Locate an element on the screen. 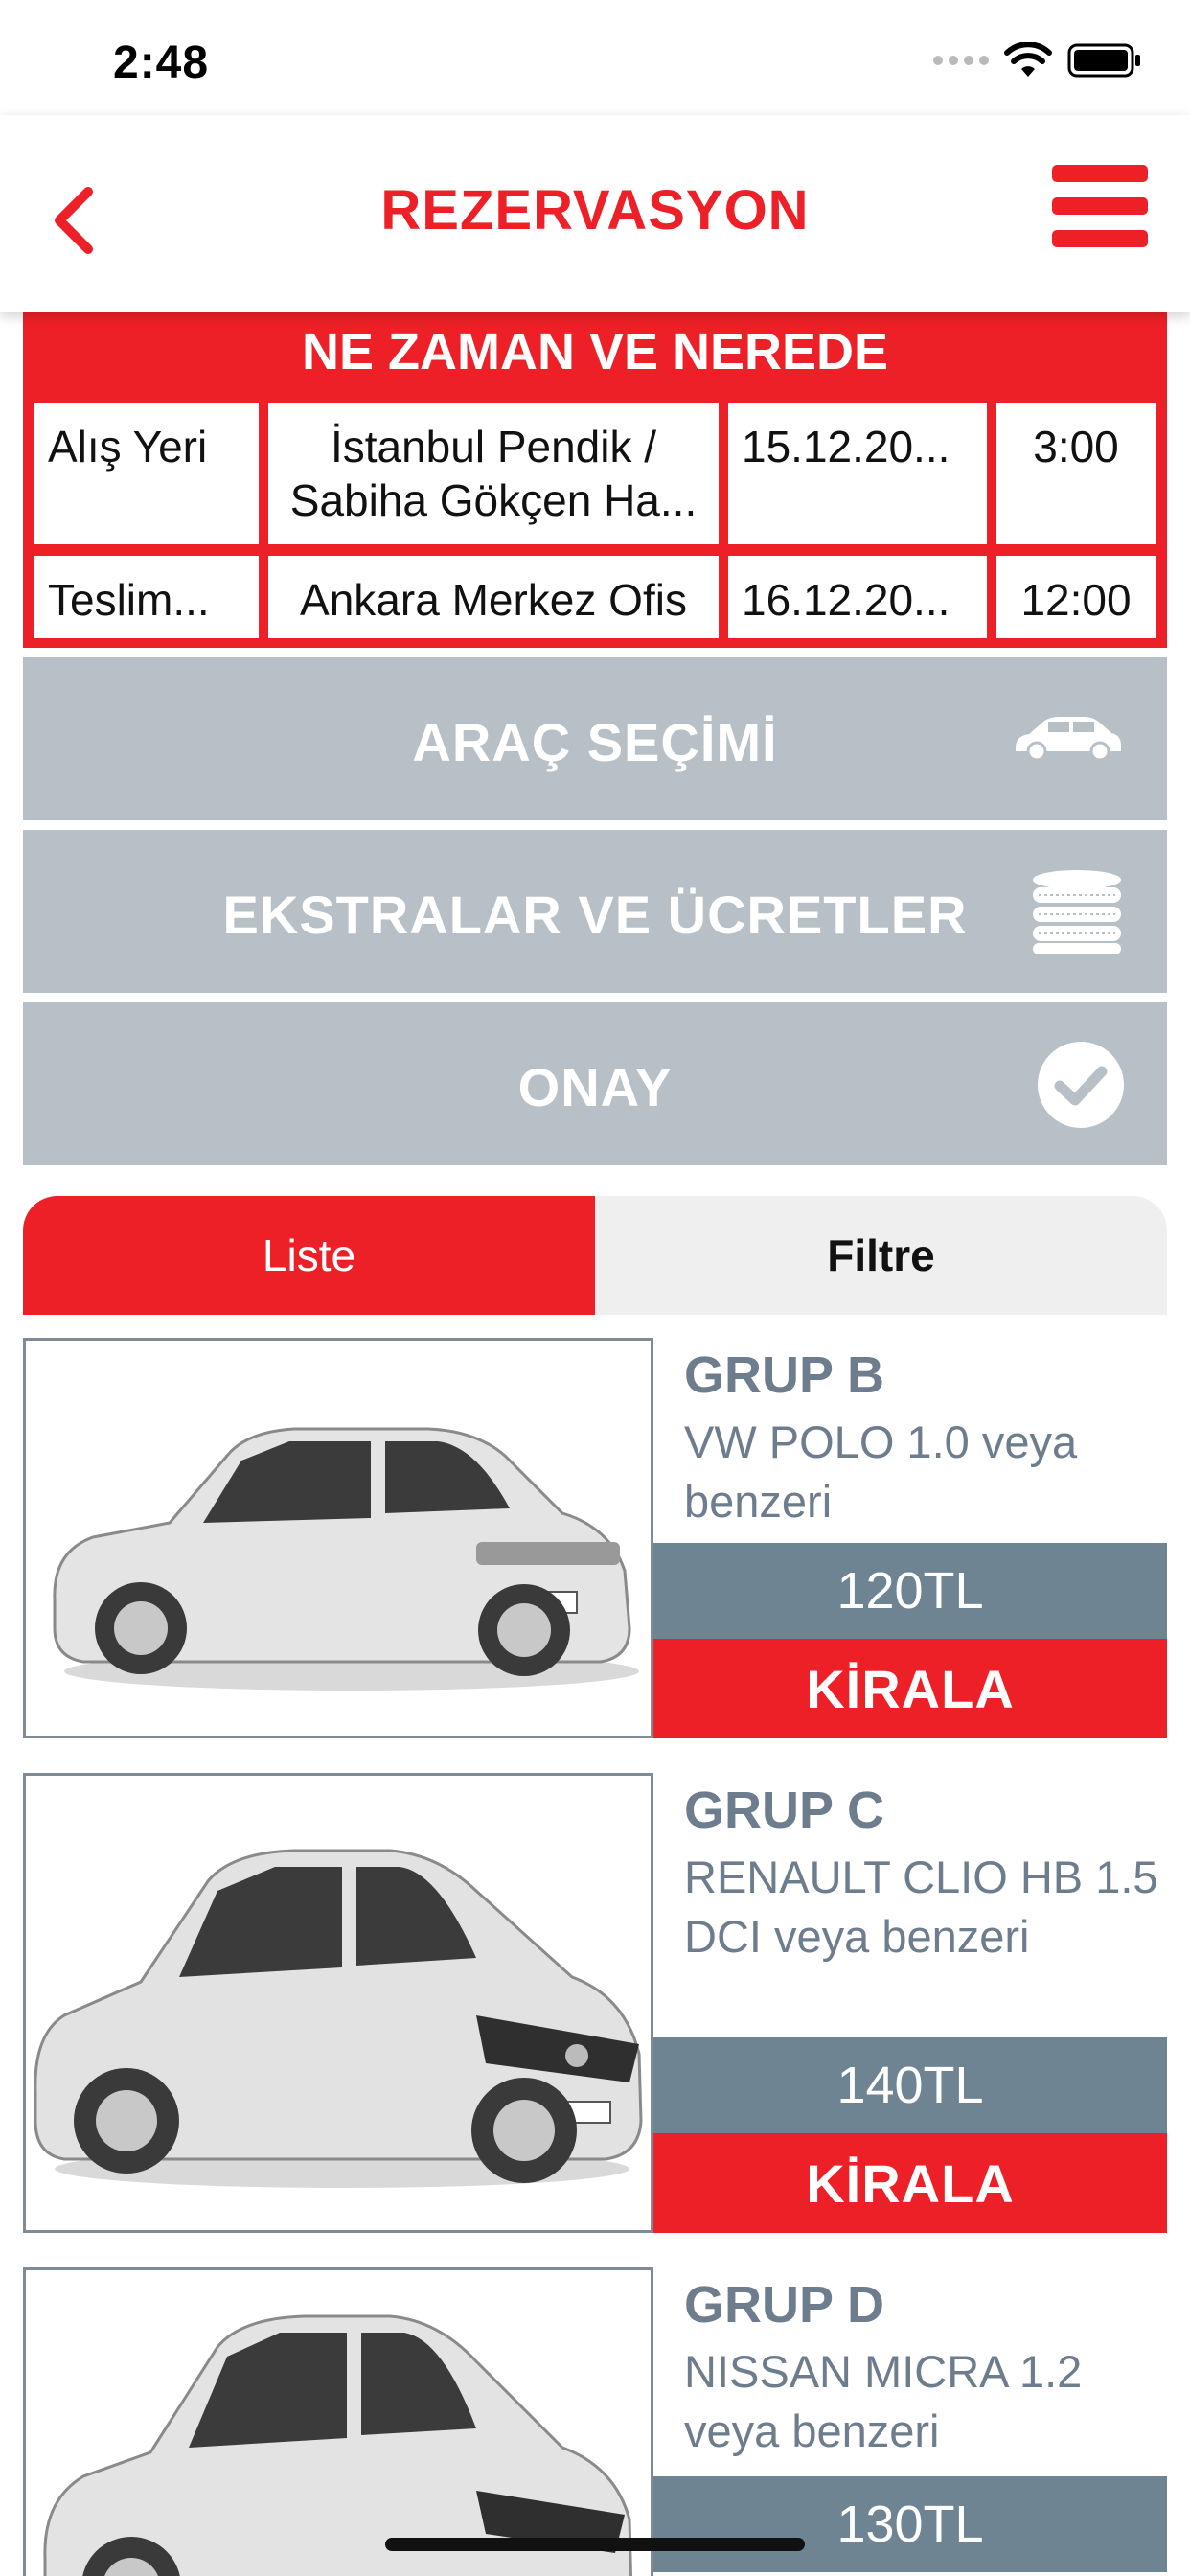 The image size is (1190, 2576). car-model: NISSAN MICRA 1.2 veya benzeri is located at coordinates (884, 2401).